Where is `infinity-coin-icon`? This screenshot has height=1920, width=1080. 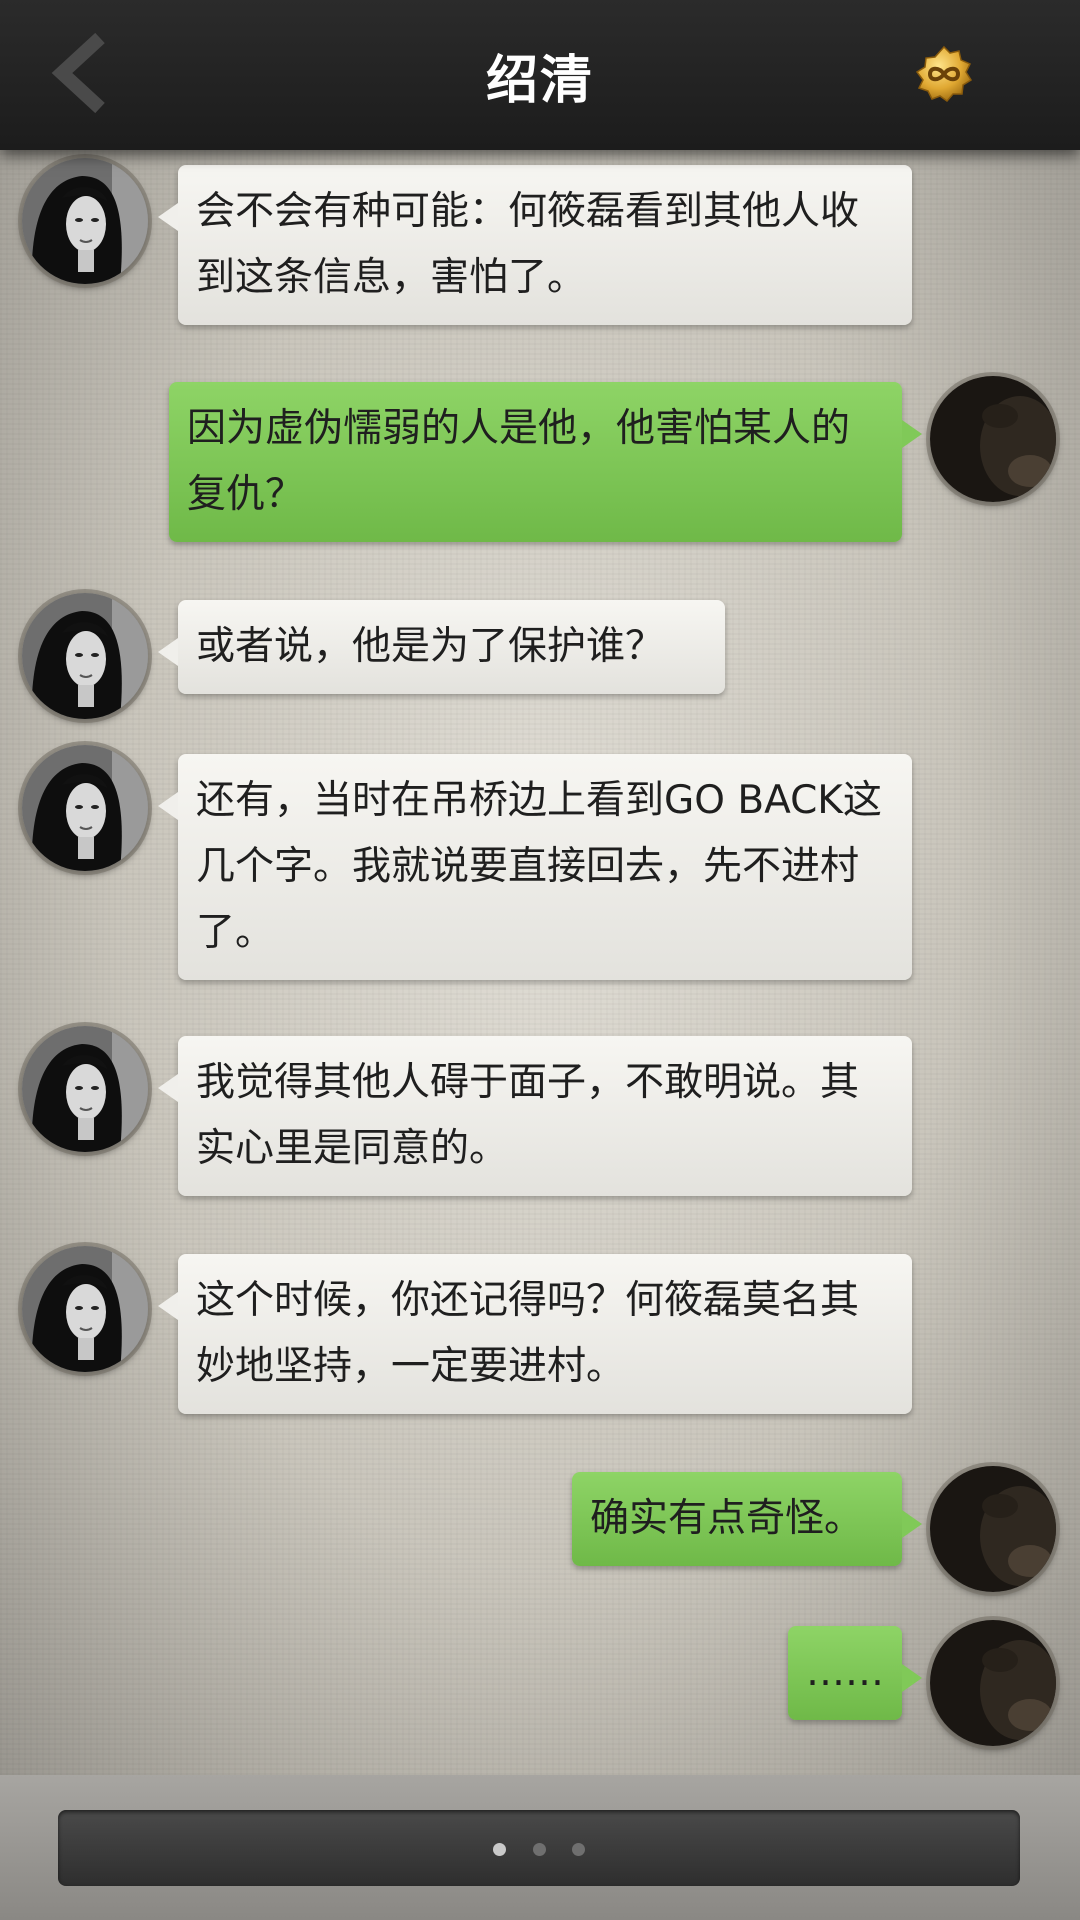 infinity-coin-icon is located at coordinates (944, 74).